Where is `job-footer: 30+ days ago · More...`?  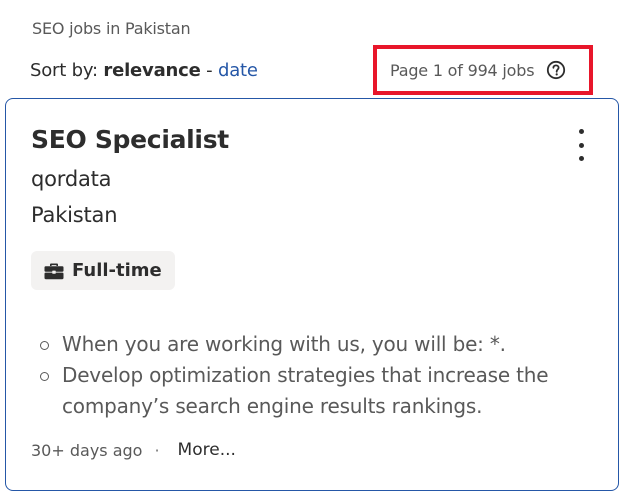
job-footer: 30+ days ago · More... is located at coordinates (133, 450).